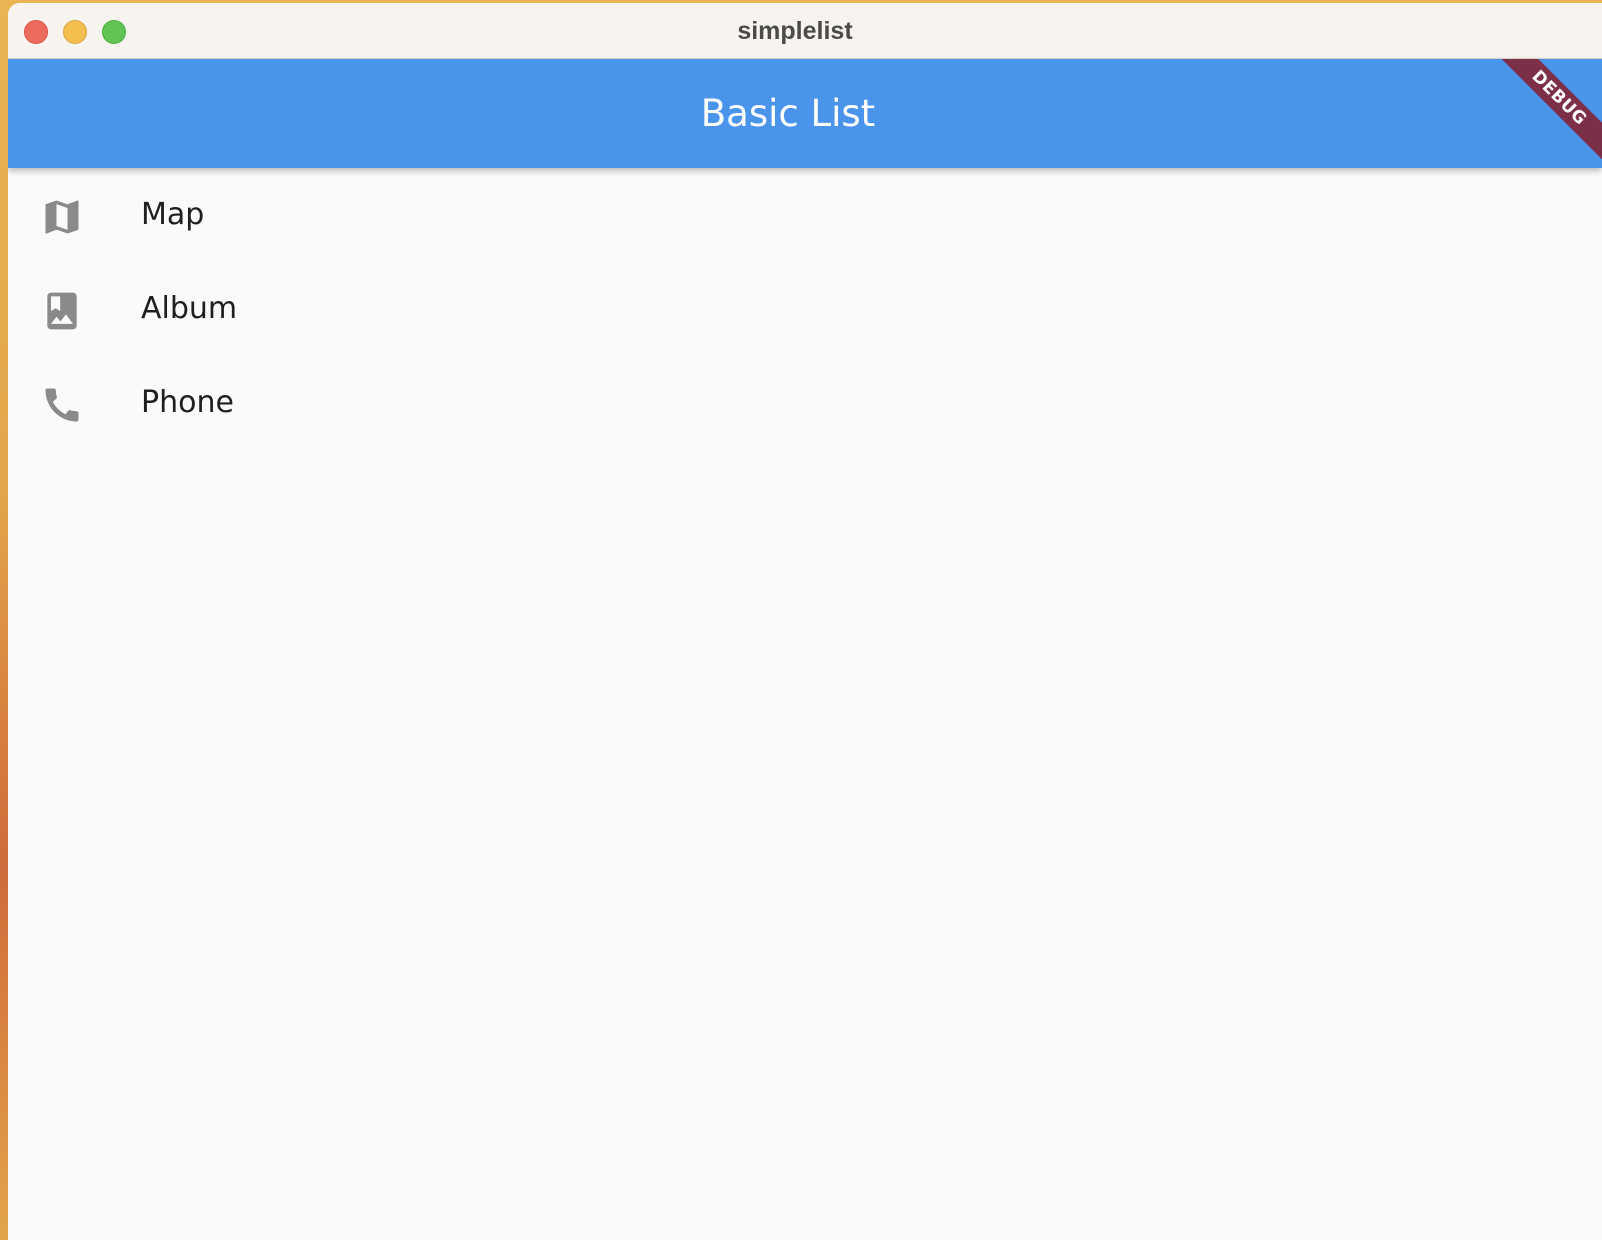 The height and width of the screenshot is (1240, 1602). I want to click on list-item-label: Phone, so click(187, 402).